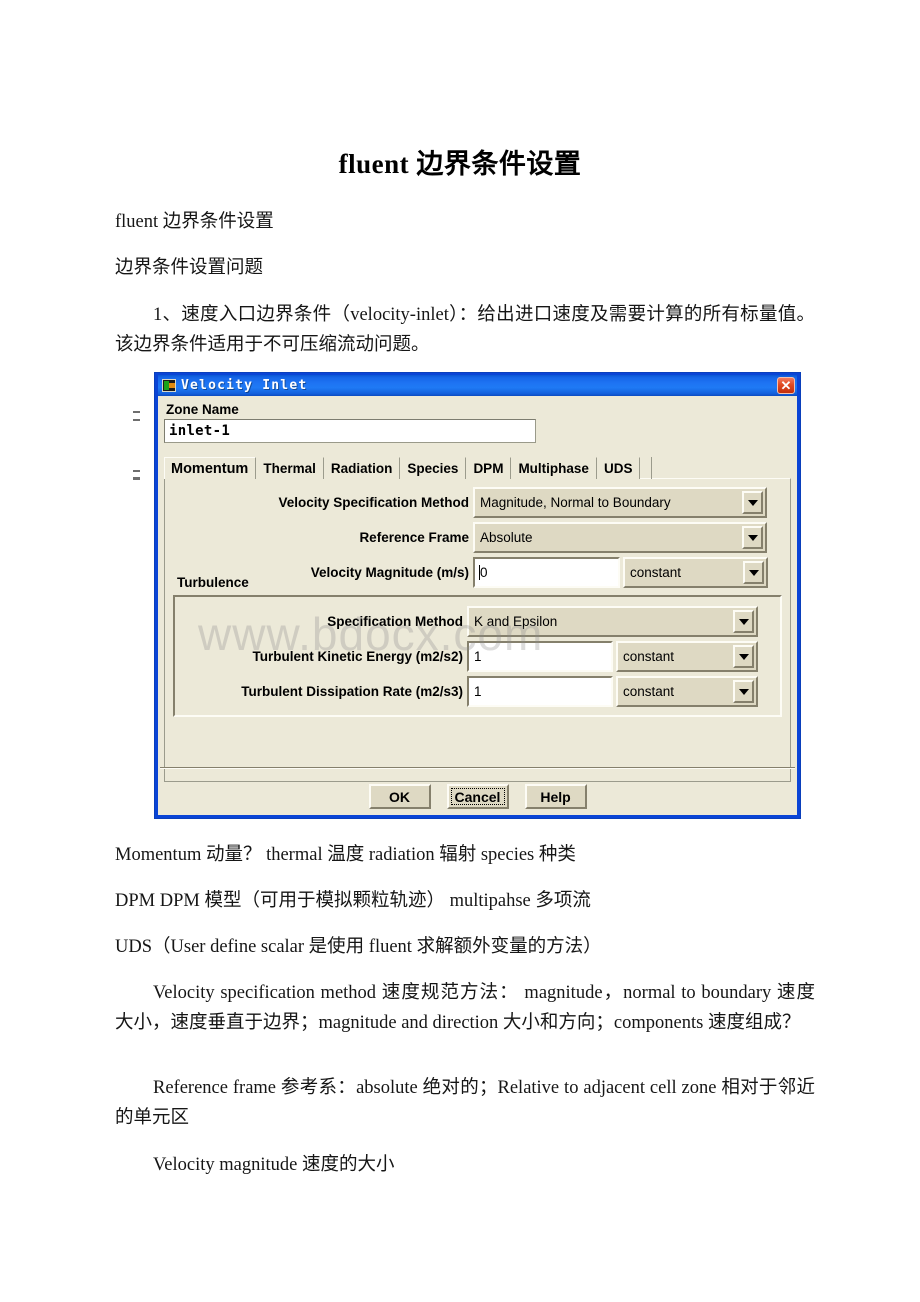 Image resolution: width=920 pixels, height=1302 pixels. I want to click on paragraph-1: fluent 边界条件设置, so click(194, 222).